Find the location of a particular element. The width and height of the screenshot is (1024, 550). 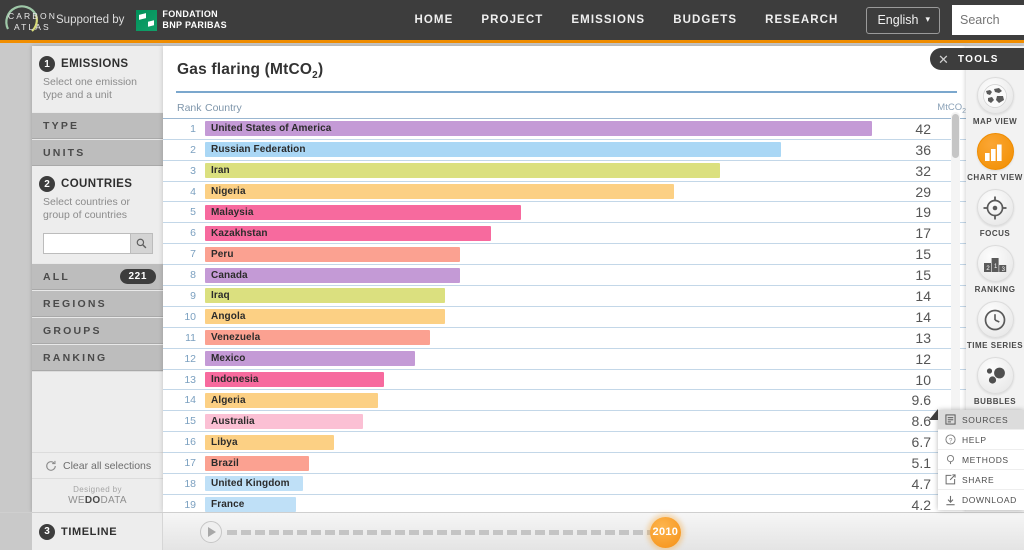

bulb-icon is located at coordinates (950, 460).